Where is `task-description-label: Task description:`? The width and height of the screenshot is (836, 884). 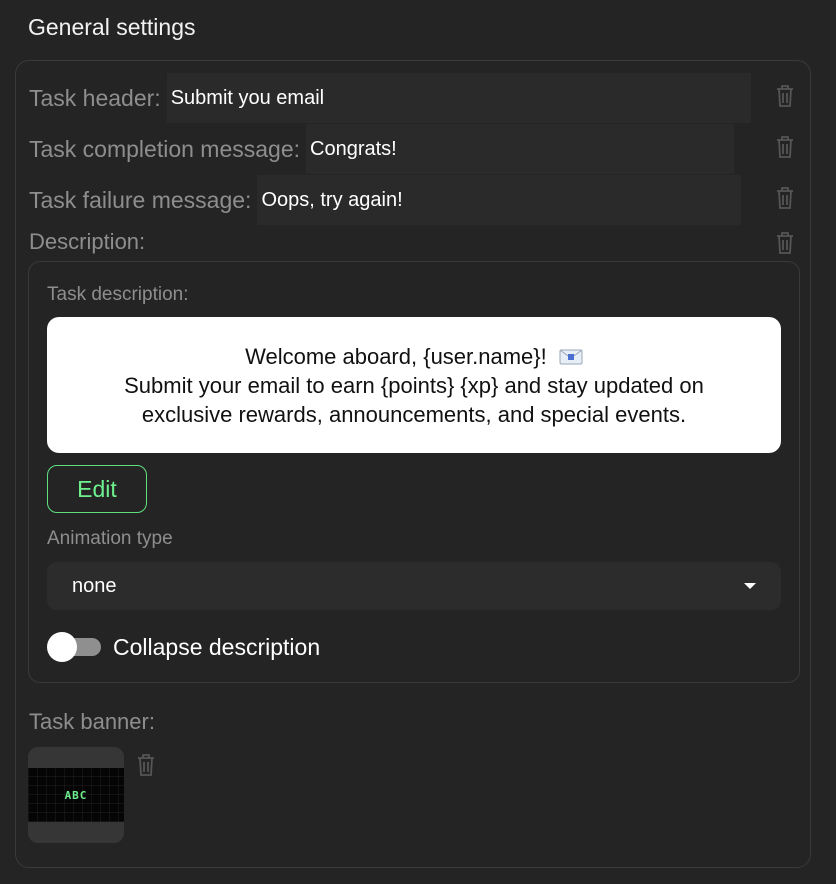
task-description-label: Task description: is located at coordinates (118, 294).